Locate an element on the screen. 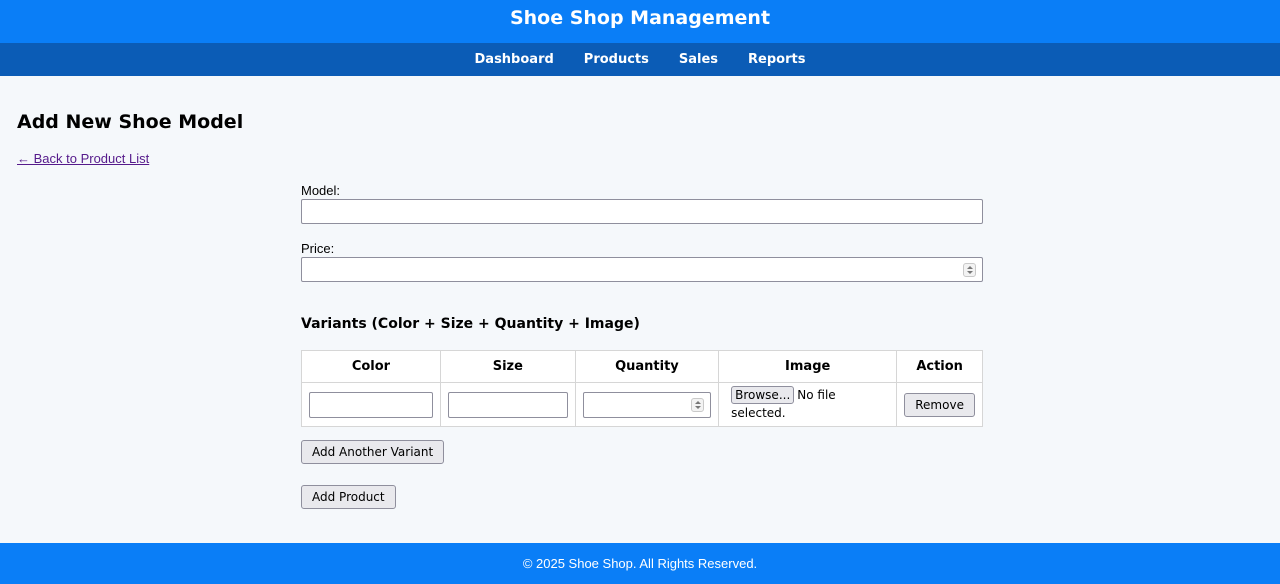 The width and height of the screenshot is (1280, 584). remove-variant-button: Remove is located at coordinates (939, 404).